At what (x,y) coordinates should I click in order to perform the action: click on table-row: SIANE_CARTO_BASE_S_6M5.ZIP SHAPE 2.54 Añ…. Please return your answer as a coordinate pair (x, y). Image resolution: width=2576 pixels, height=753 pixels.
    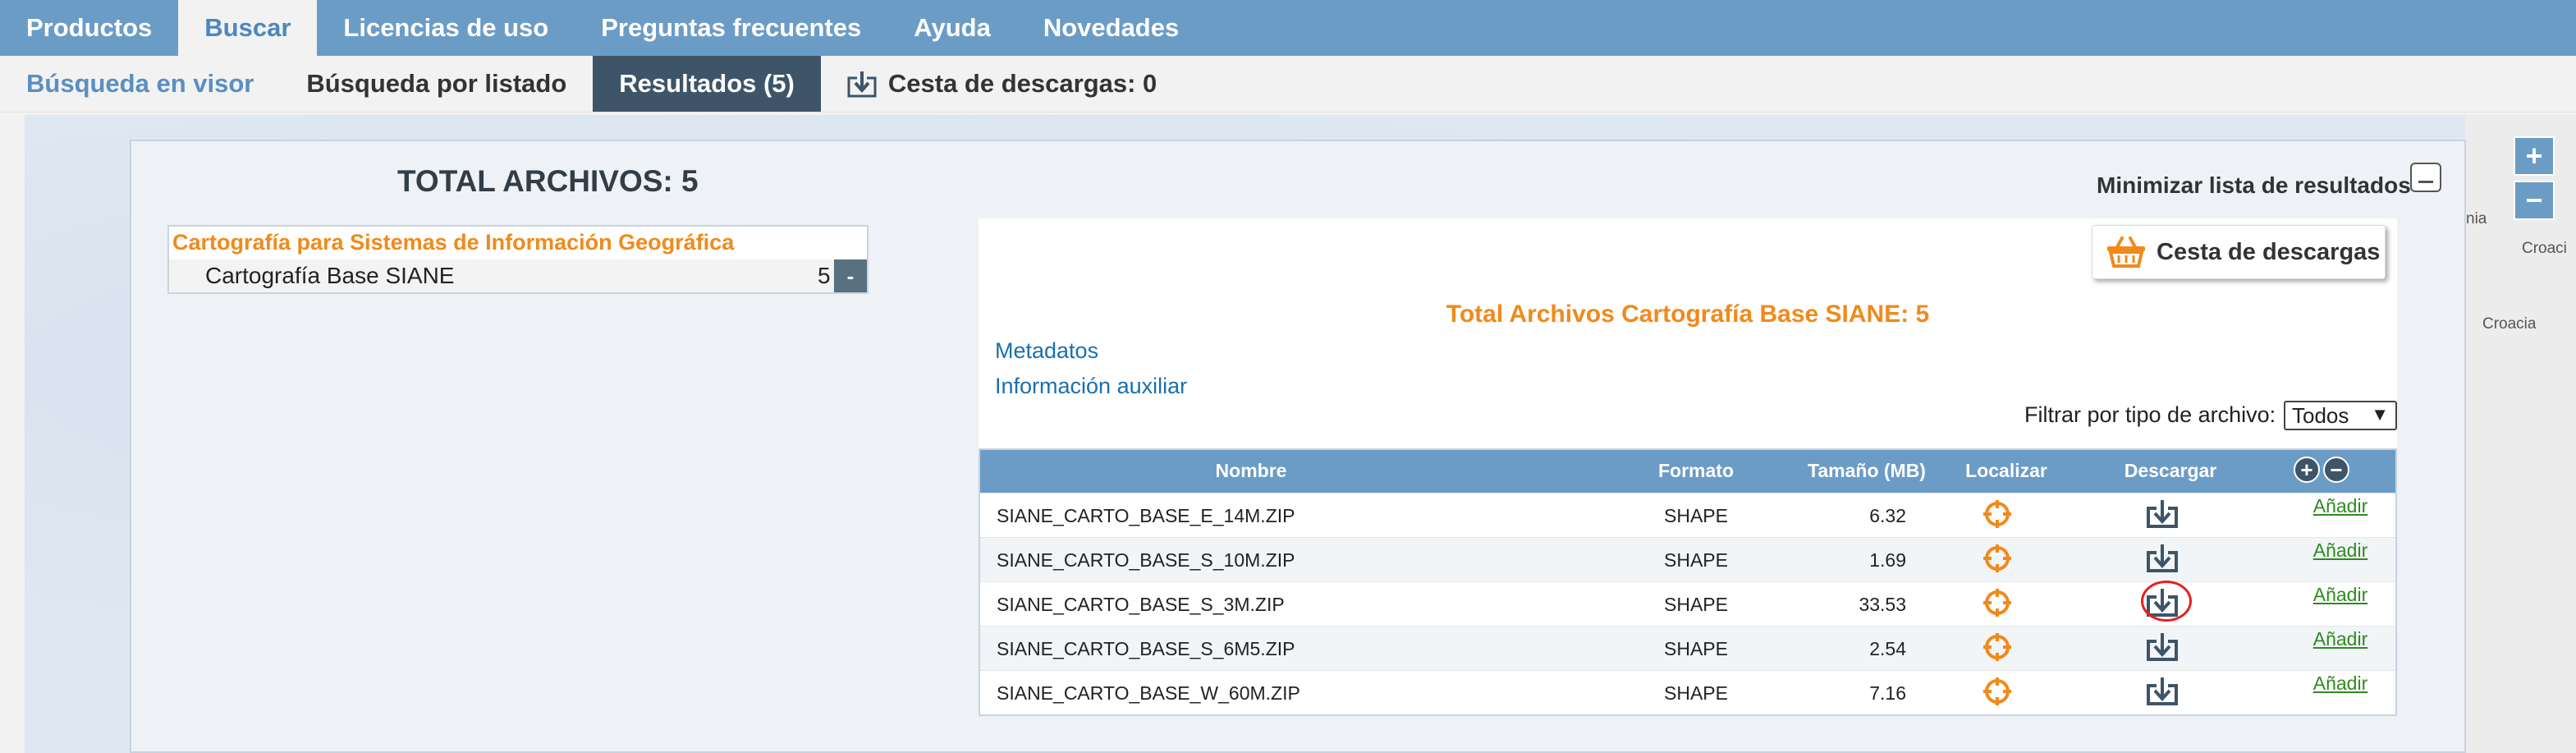
    Looking at the image, I should click on (1688, 648).